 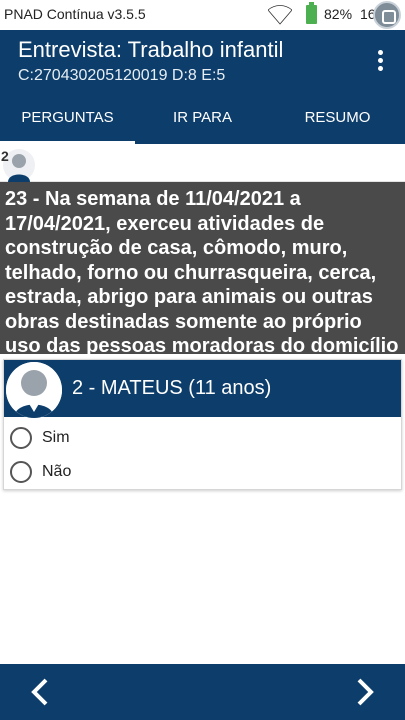 I want to click on option-label: Sim, so click(x=56, y=437).